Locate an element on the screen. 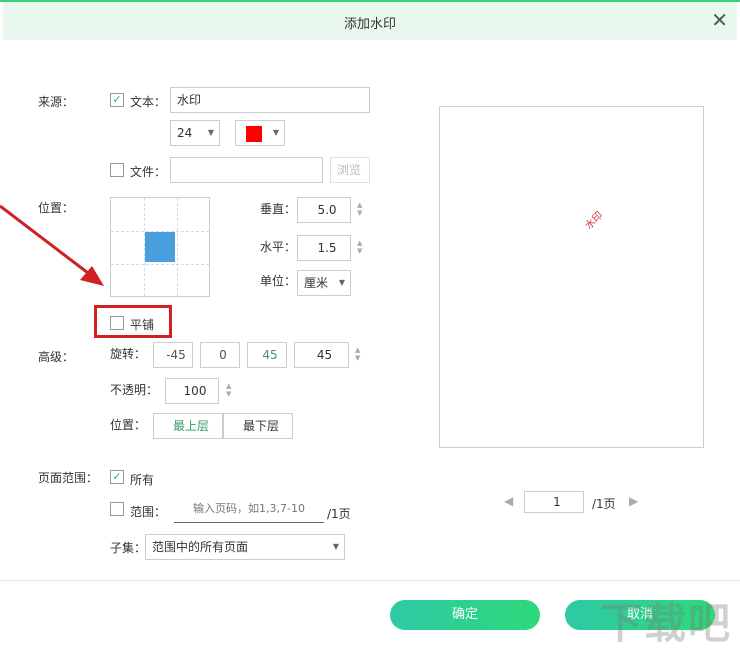 This screenshot has height=651, width=740. tile-label: 平铺 is located at coordinates (142, 325).